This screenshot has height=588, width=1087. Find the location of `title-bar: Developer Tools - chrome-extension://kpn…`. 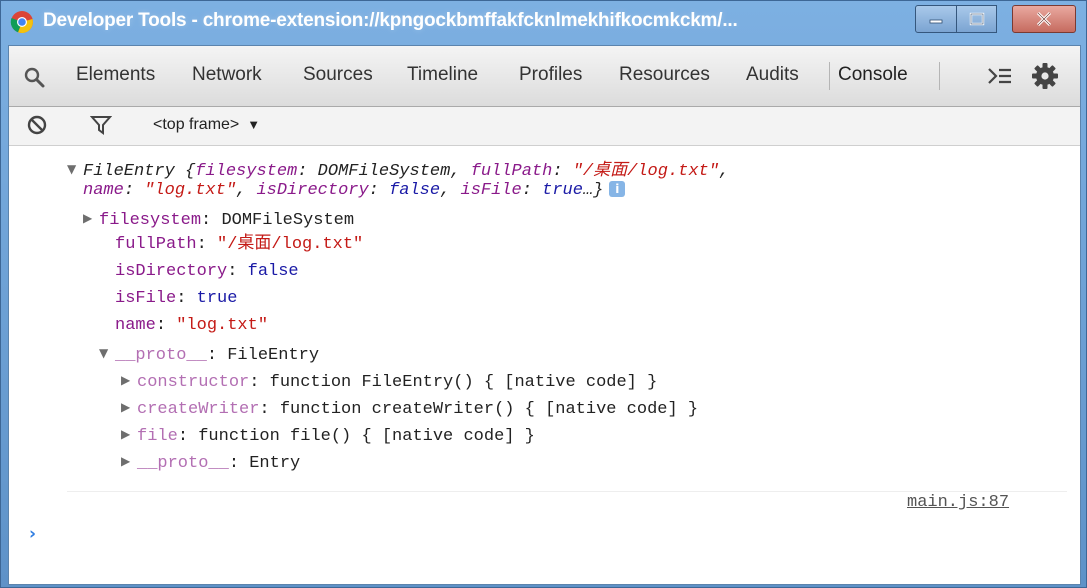

title-bar: Developer Tools - chrome-extension://kpn… is located at coordinates (543, 23).